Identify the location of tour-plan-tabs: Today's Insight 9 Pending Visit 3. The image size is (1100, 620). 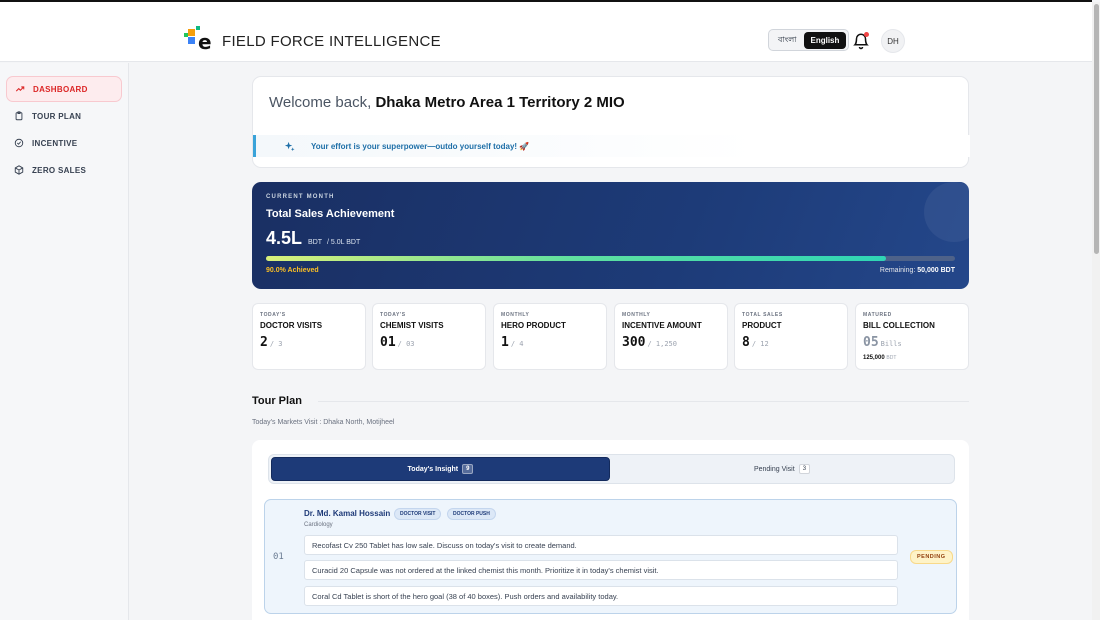
(611, 469).